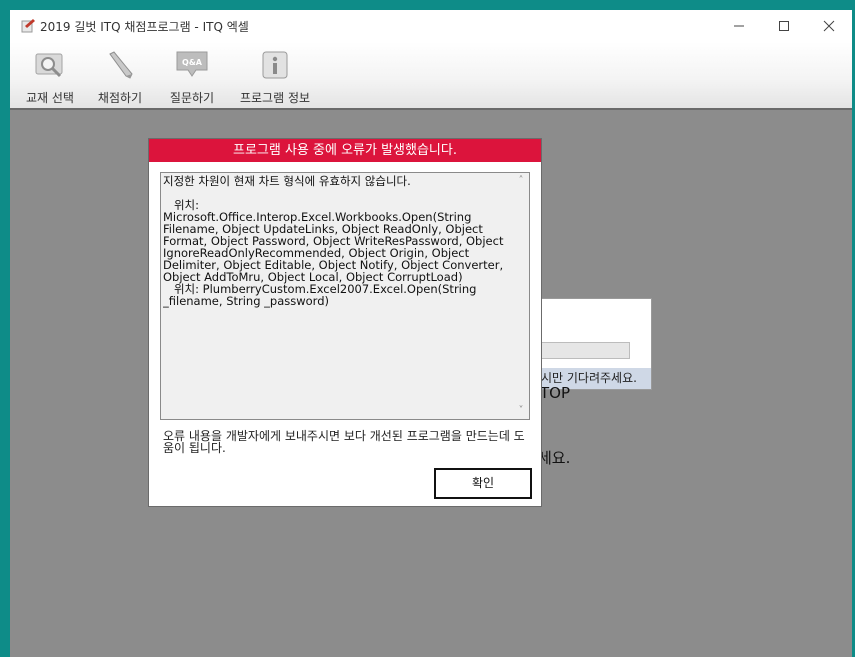 Image resolution: width=855 pixels, height=657 pixels. Describe the element at coordinates (28, 26) in the screenshot. I see `app-icon` at that location.